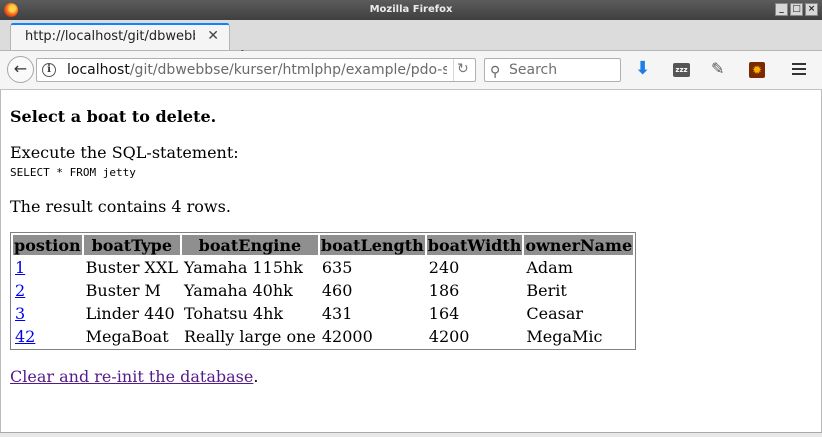 This screenshot has height=437, width=822. What do you see at coordinates (337, 313) in the screenshot?
I see `table-cell: 431` at bounding box center [337, 313].